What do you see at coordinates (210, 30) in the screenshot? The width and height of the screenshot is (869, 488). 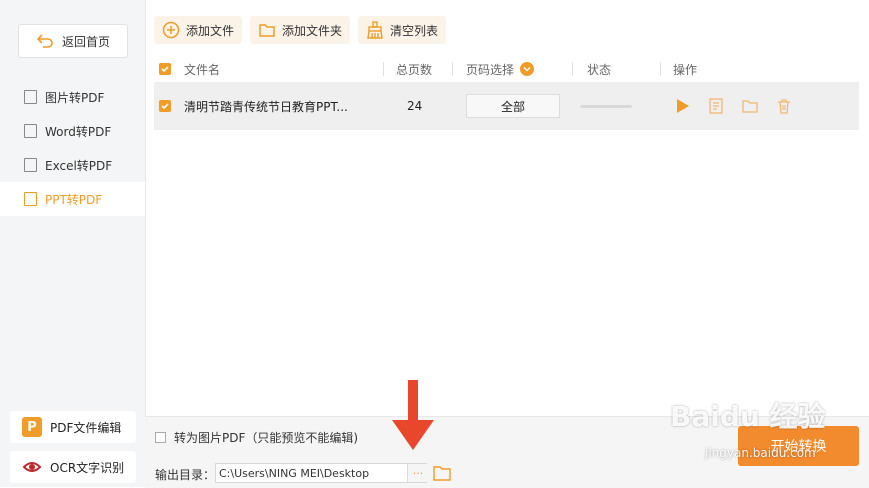 I see `add-file-label: 添加文件` at bounding box center [210, 30].